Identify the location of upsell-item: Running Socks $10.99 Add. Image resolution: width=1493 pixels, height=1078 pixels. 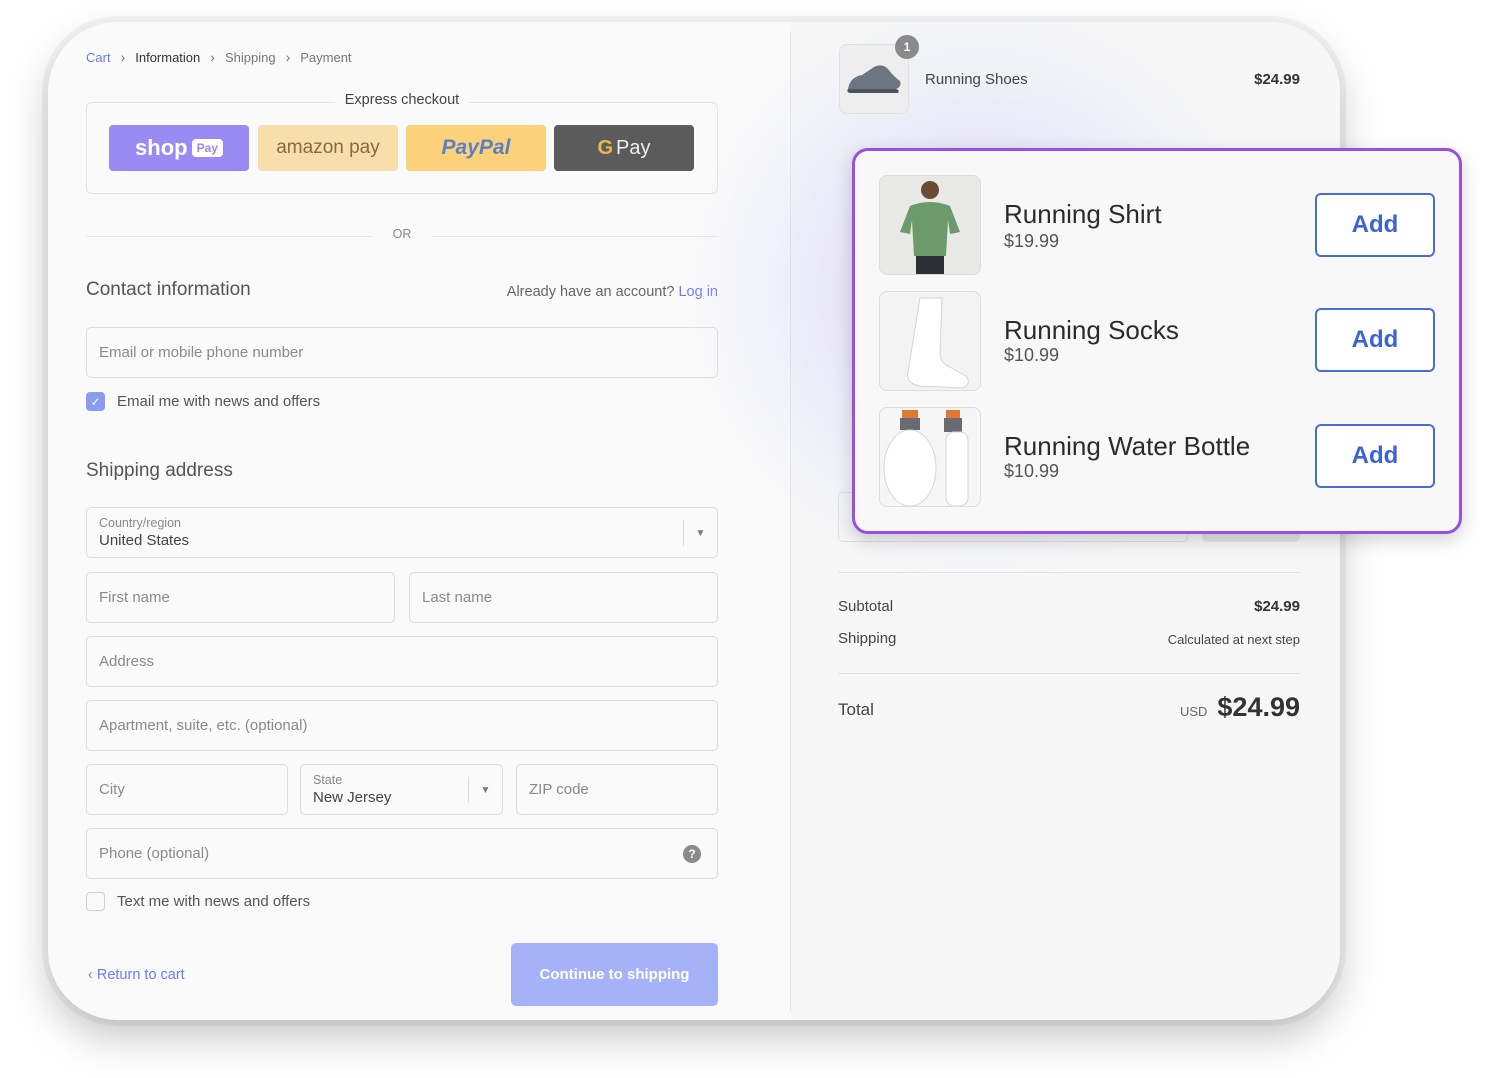
(1159, 342).